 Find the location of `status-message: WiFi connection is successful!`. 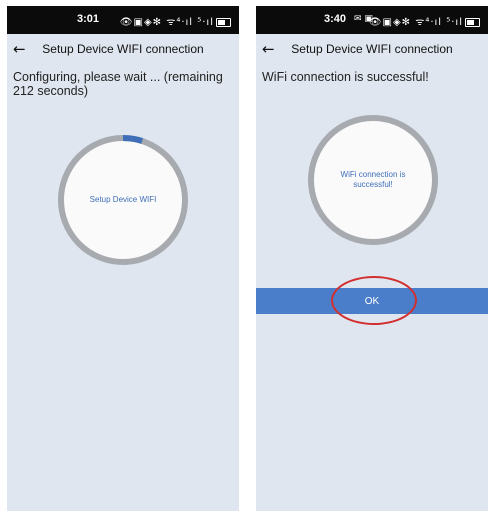

status-message: WiFi connection is successful! is located at coordinates (345, 77).